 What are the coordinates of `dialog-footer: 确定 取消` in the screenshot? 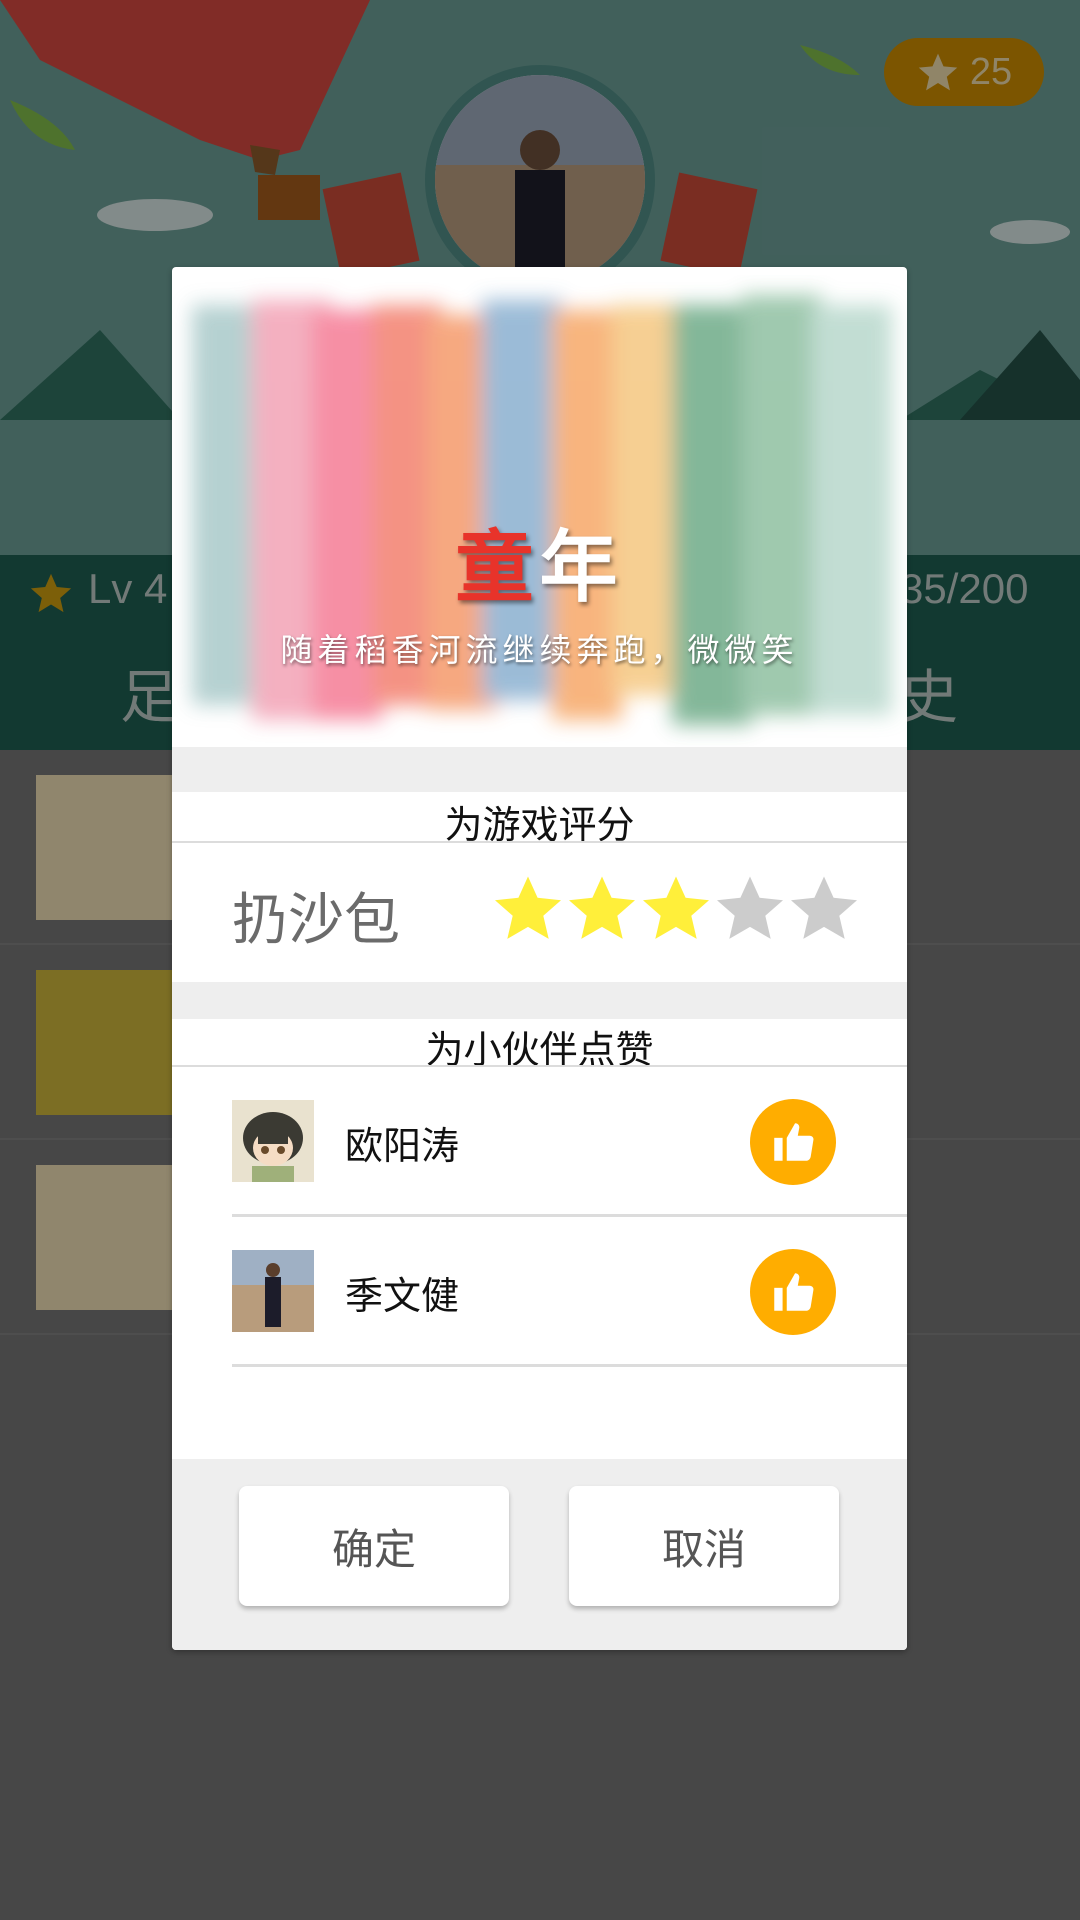 It's located at (539, 1554).